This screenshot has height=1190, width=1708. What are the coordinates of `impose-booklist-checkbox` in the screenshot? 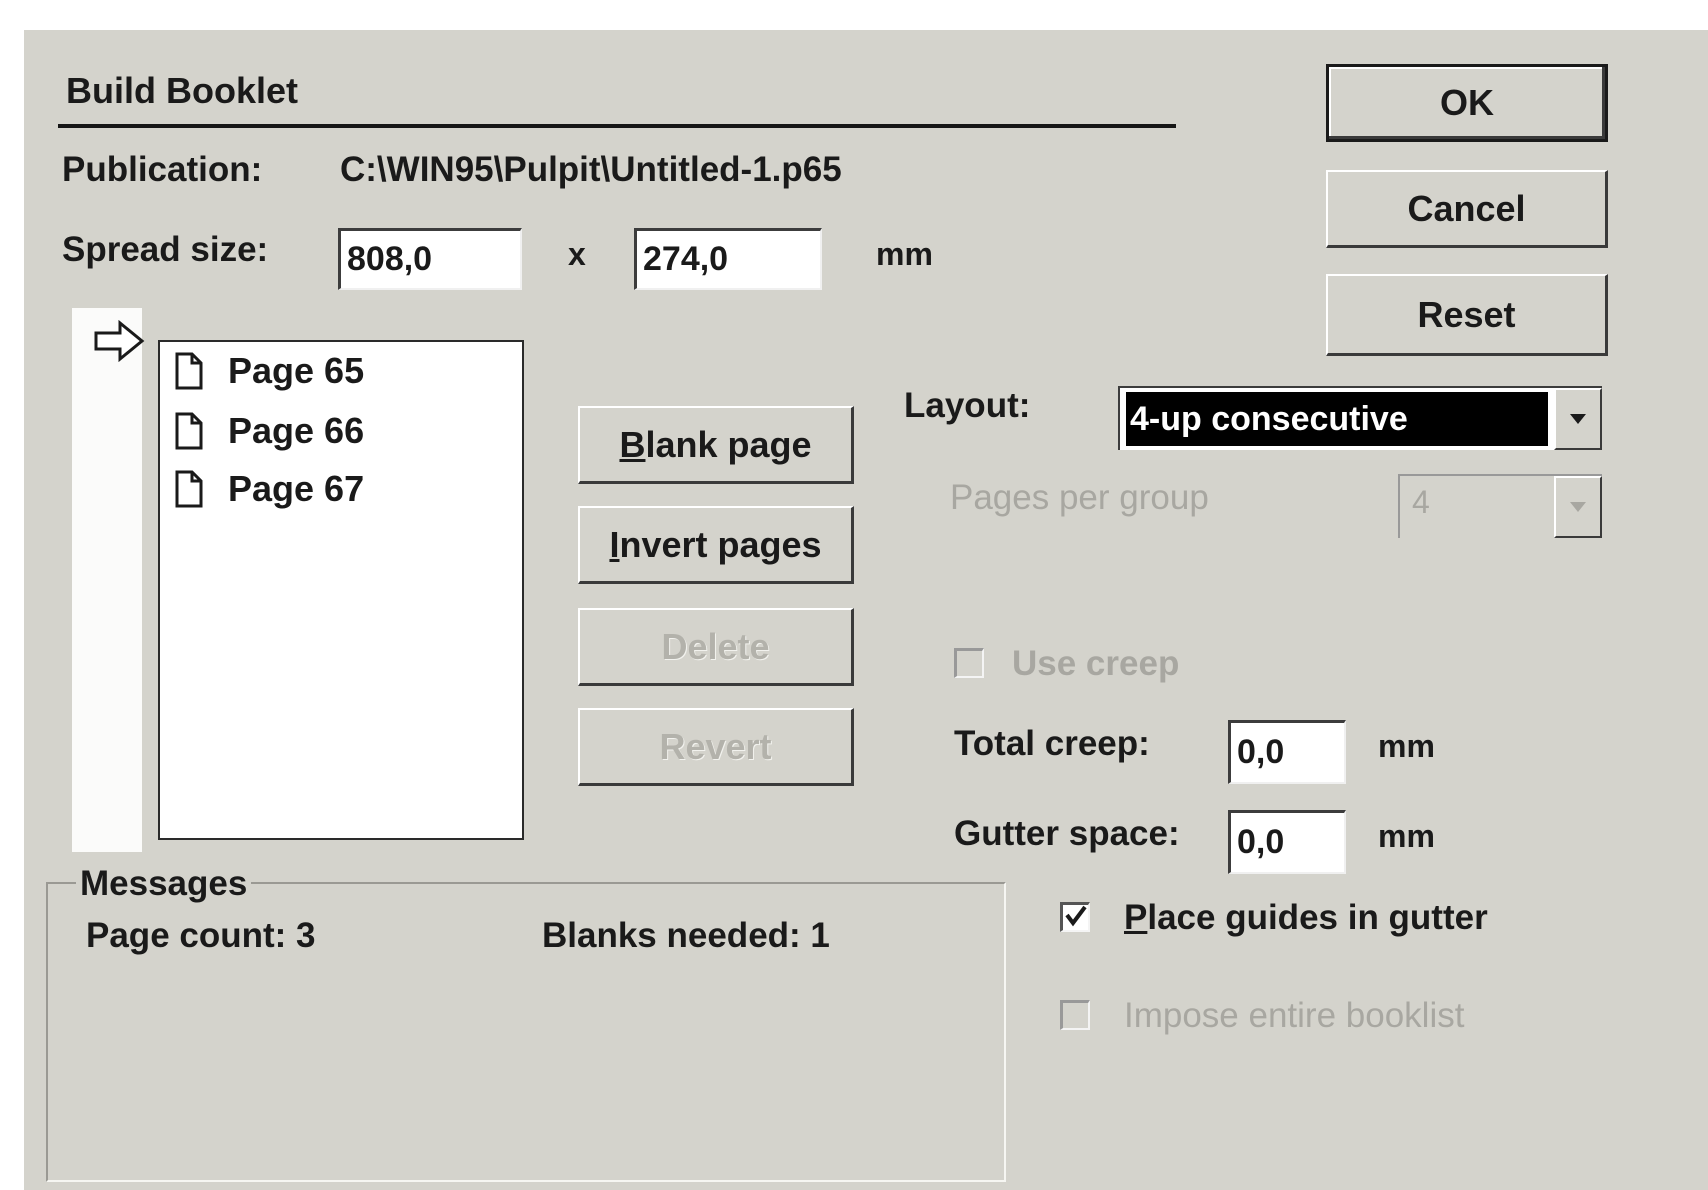 It's located at (1075, 1015).